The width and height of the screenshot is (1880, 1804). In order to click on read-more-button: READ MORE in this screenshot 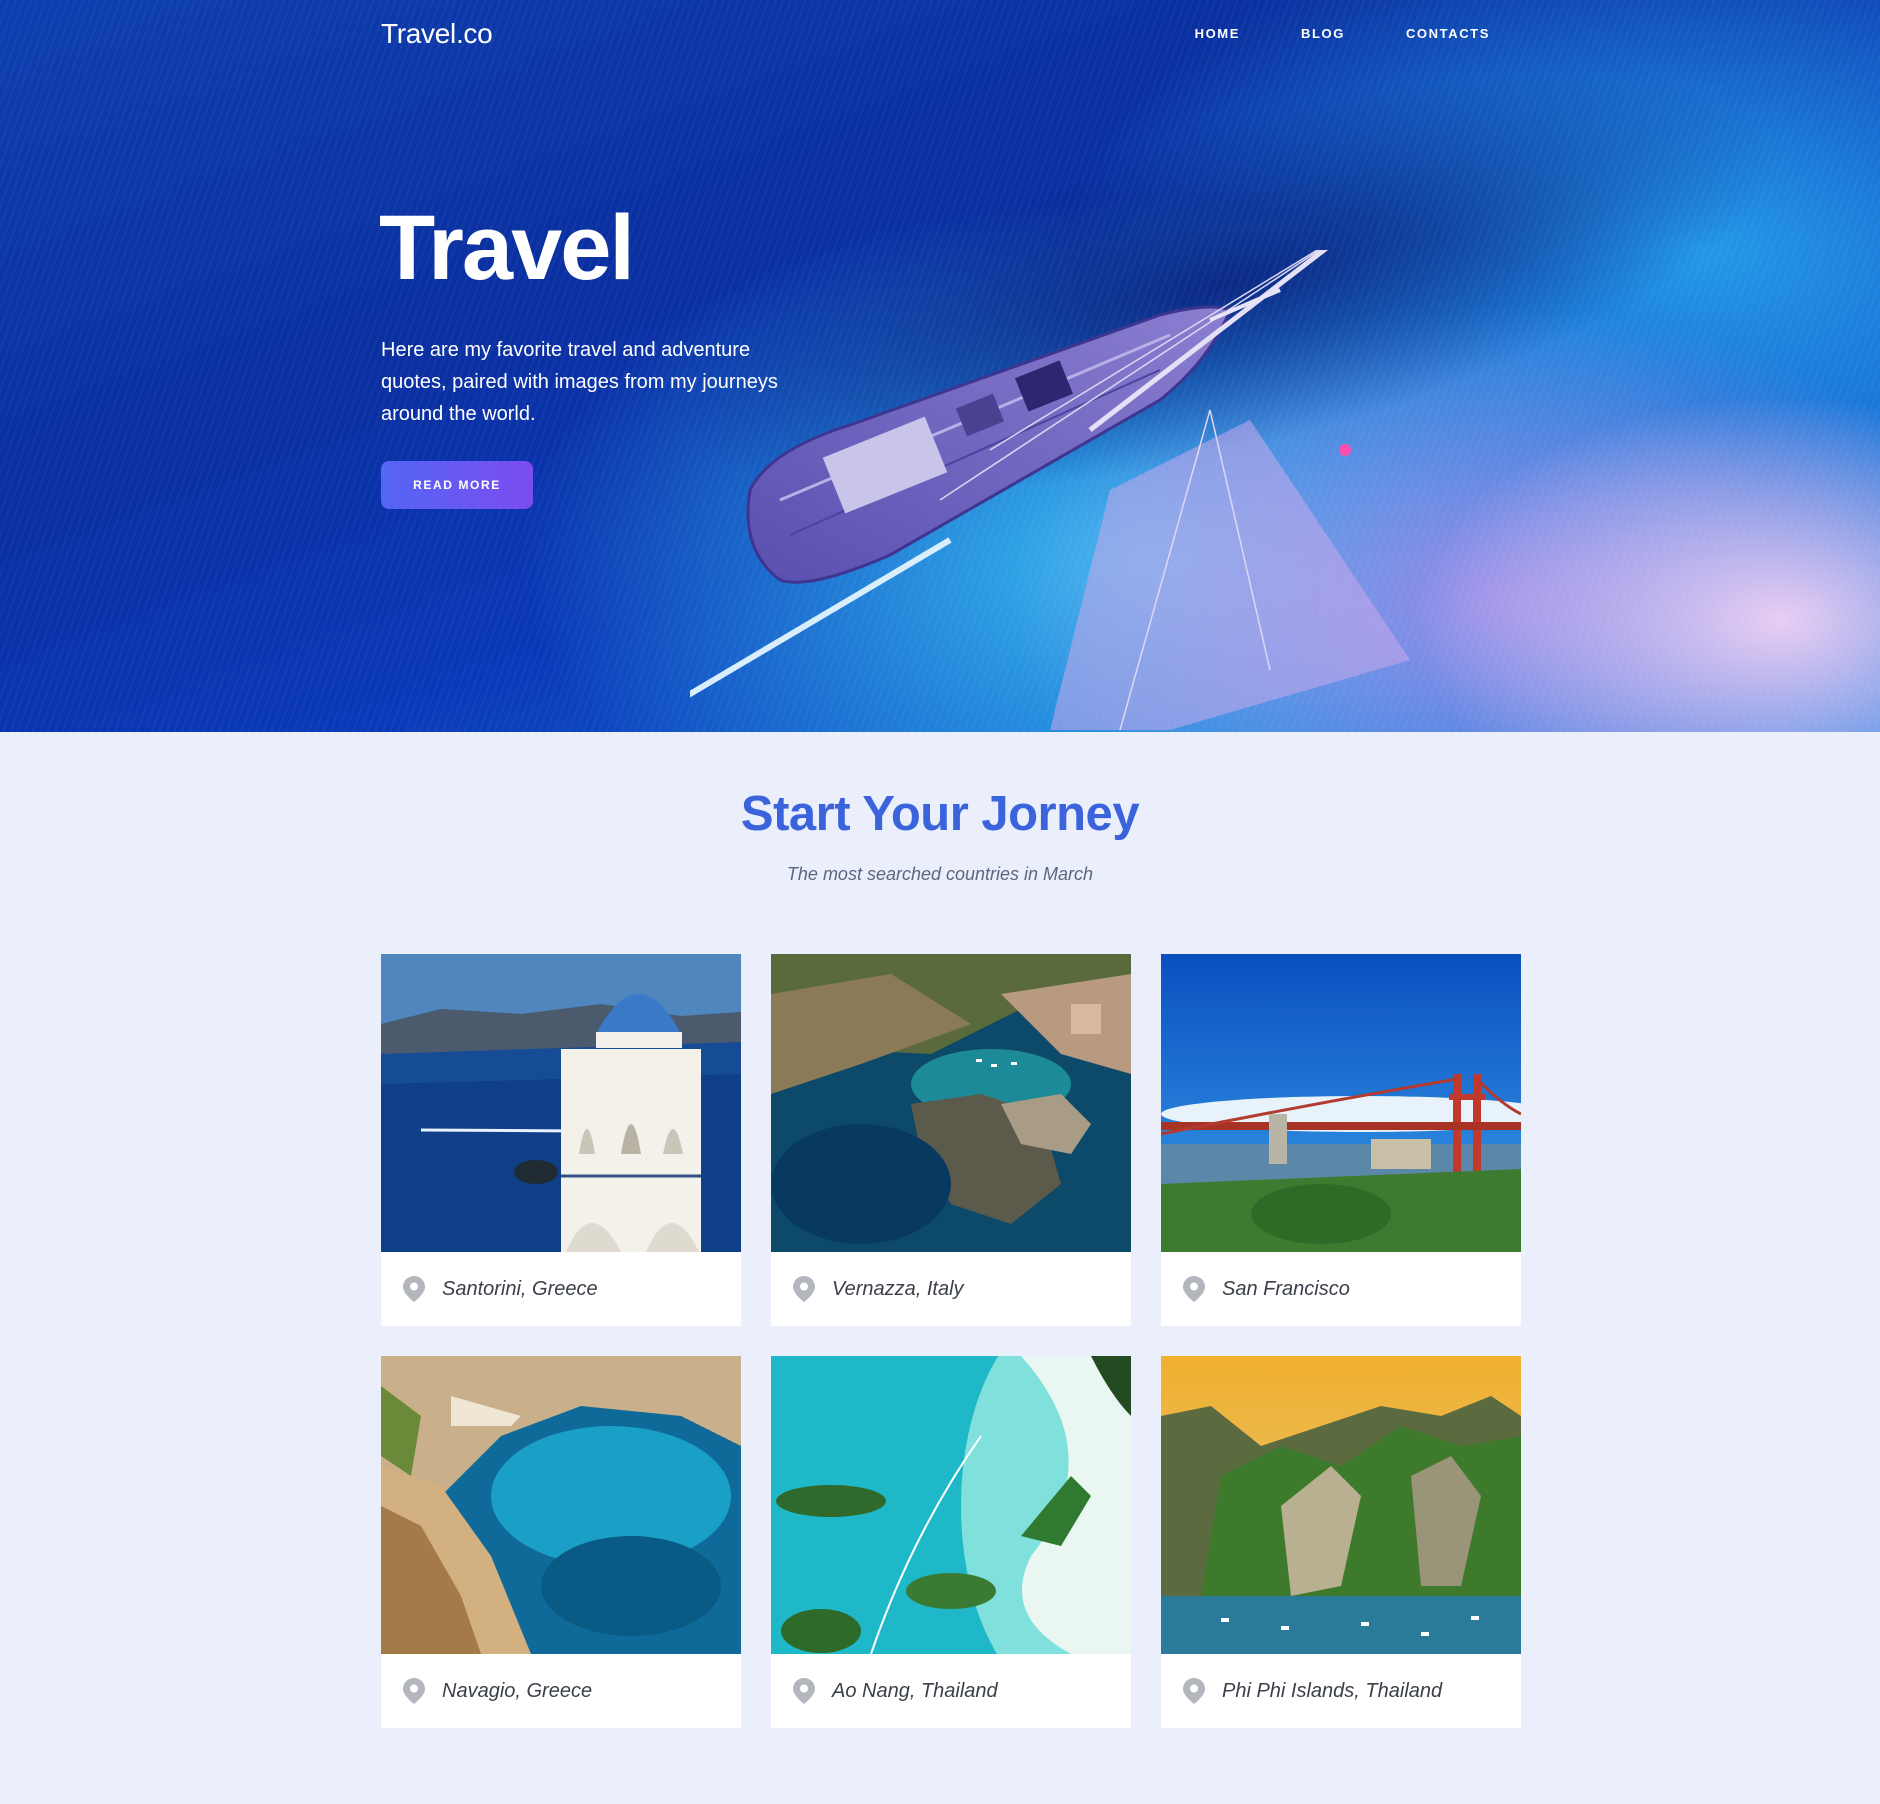, I will do `click(457, 485)`.